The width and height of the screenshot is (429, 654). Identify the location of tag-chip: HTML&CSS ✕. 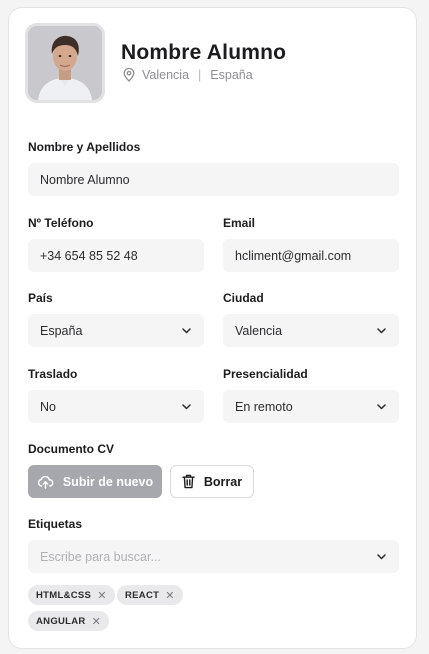
(71, 595).